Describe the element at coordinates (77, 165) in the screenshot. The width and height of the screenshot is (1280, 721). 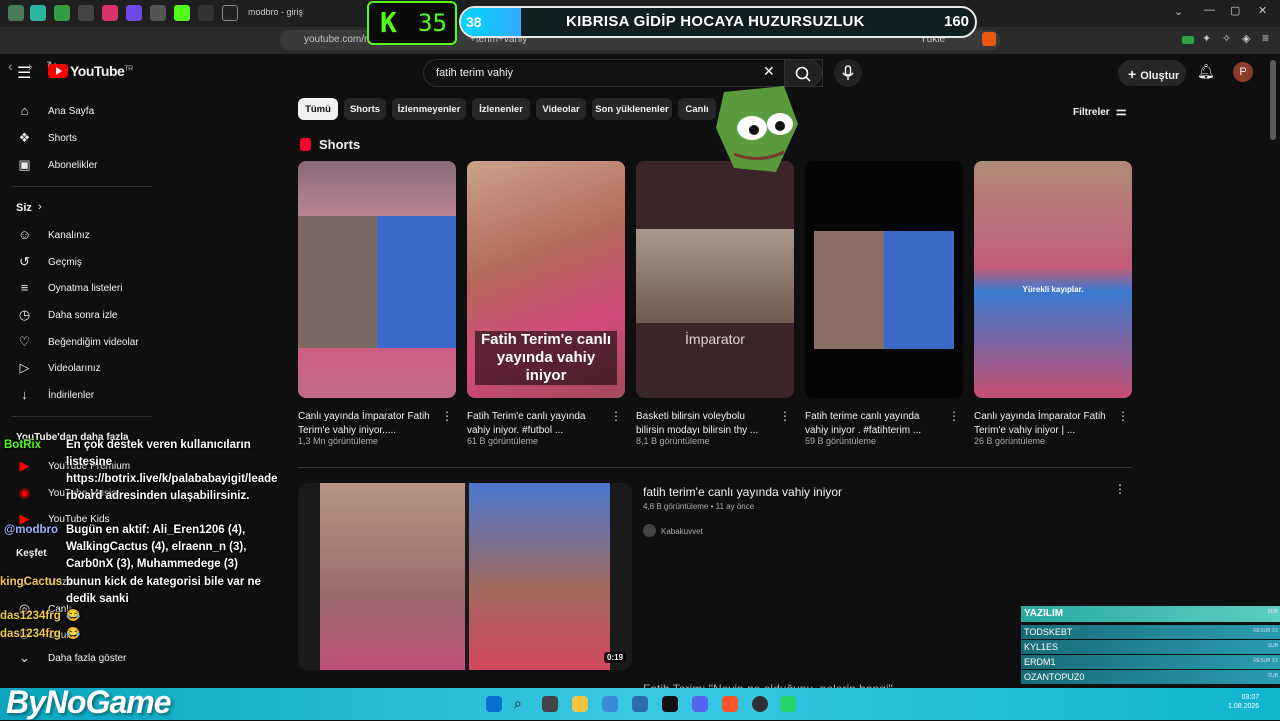
I see `sidebar-item-subscriptions: ▣ Abonelikler` at that location.